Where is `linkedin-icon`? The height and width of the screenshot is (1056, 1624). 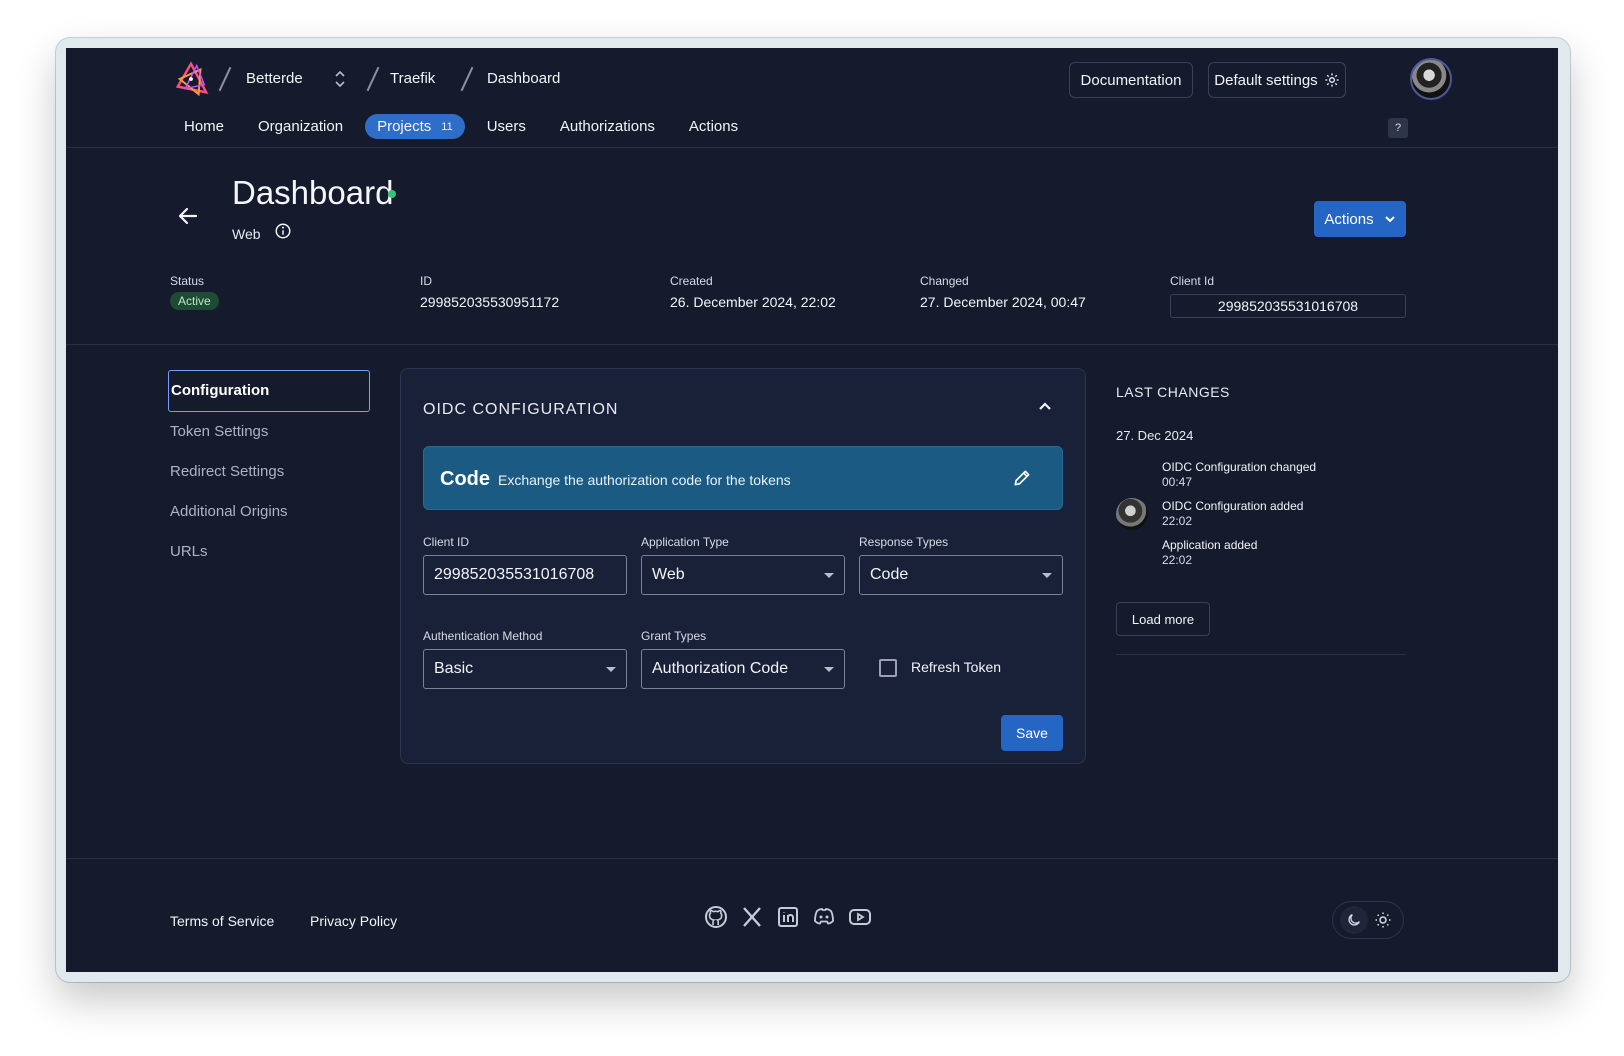 linkedin-icon is located at coordinates (788, 917).